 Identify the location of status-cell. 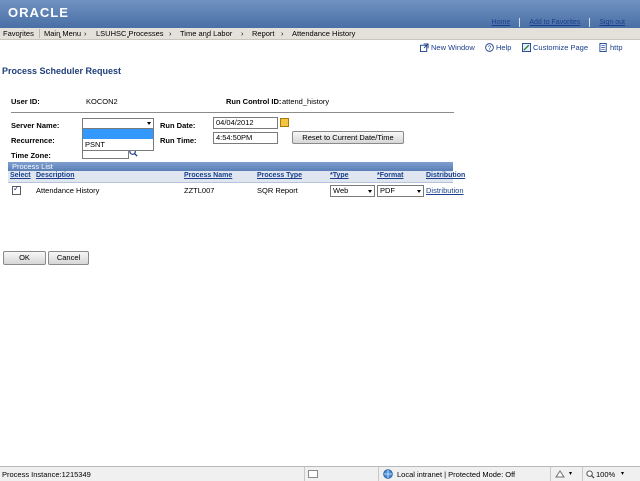
(312, 474).